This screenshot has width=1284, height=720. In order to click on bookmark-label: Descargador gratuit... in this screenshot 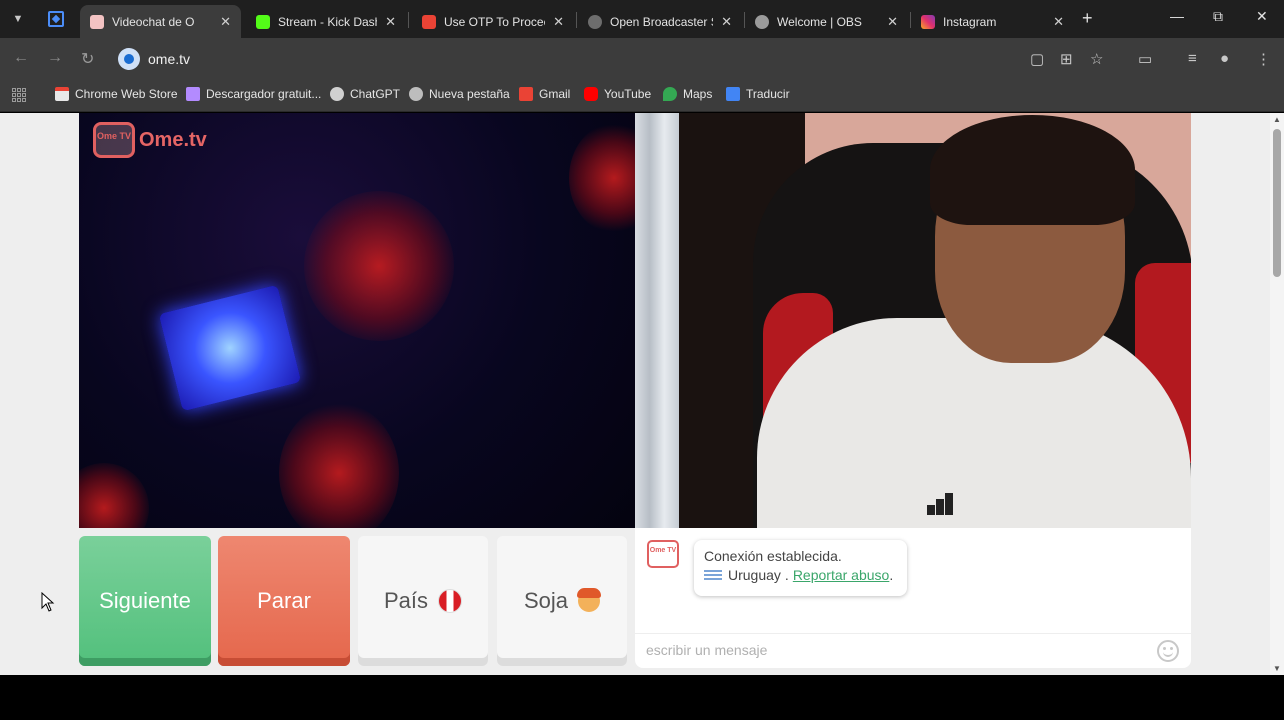, I will do `click(264, 94)`.